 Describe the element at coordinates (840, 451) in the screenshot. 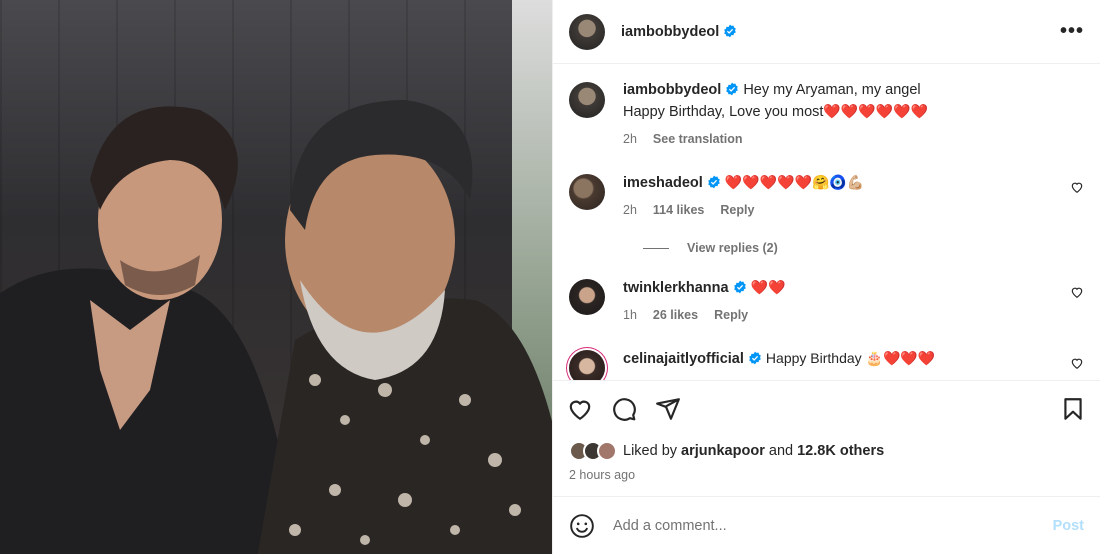

I see `liked-by-others: 12.8K others` at that location.